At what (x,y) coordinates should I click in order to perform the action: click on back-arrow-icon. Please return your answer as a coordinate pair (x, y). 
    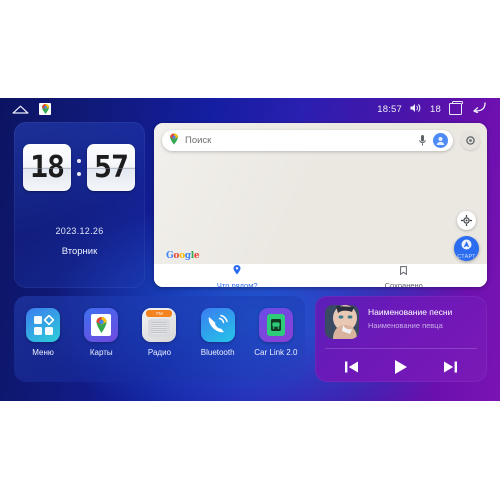
    Looking at the image, I should click on (478, 109).